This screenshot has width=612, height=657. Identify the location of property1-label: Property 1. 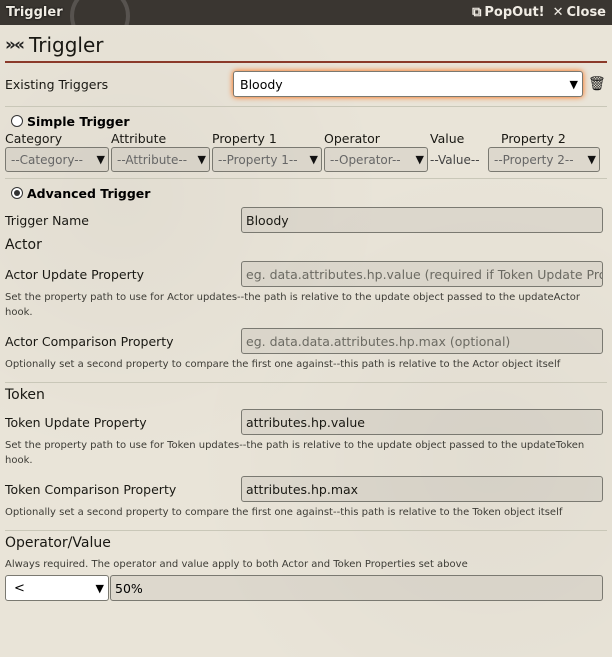
(244, 138).